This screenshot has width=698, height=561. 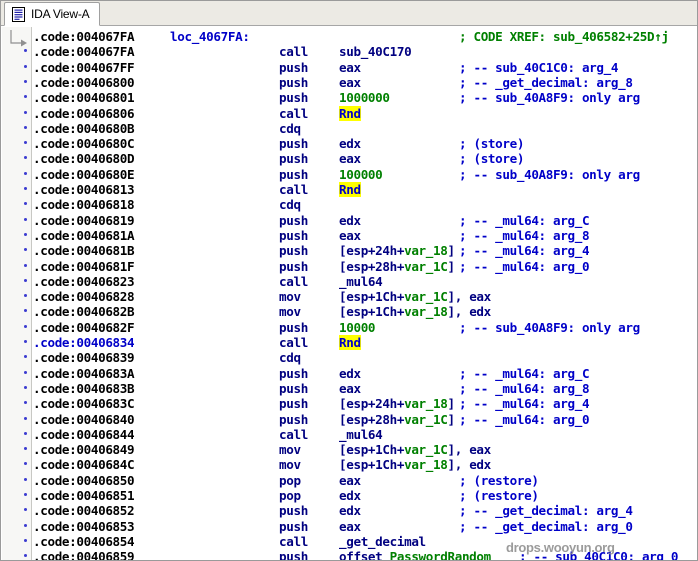 I want to click on instruction-mnemonic: cdq, so click(x=290, y=205).